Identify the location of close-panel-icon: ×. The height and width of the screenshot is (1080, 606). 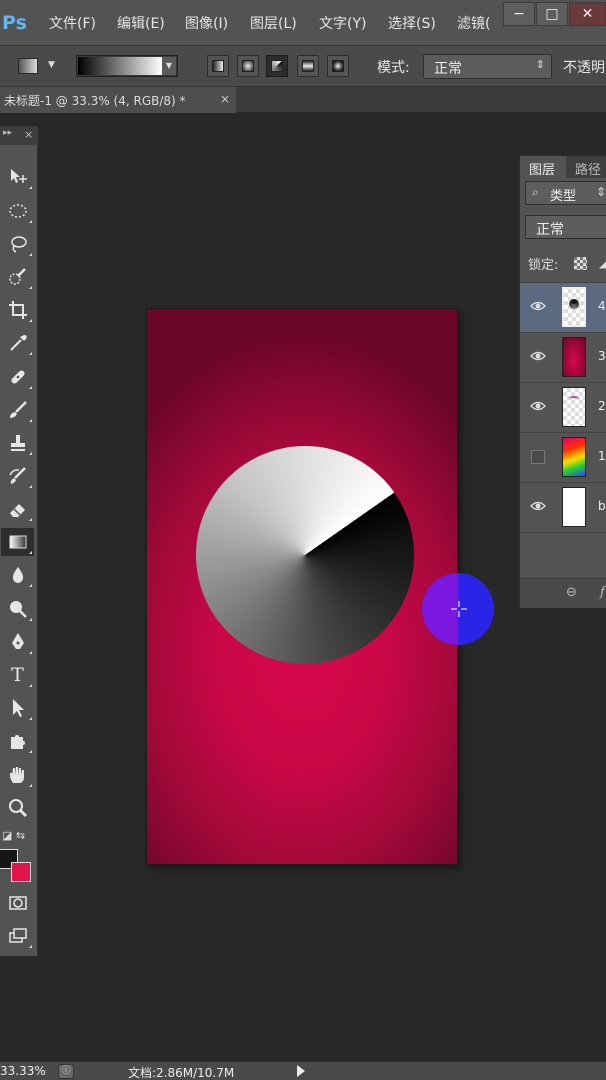
(28, 134).